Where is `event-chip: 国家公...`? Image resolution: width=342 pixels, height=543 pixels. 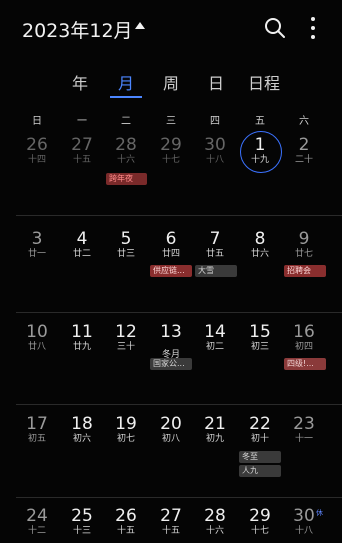 event-chip: 国家公... is located at coordinates (171, 364).